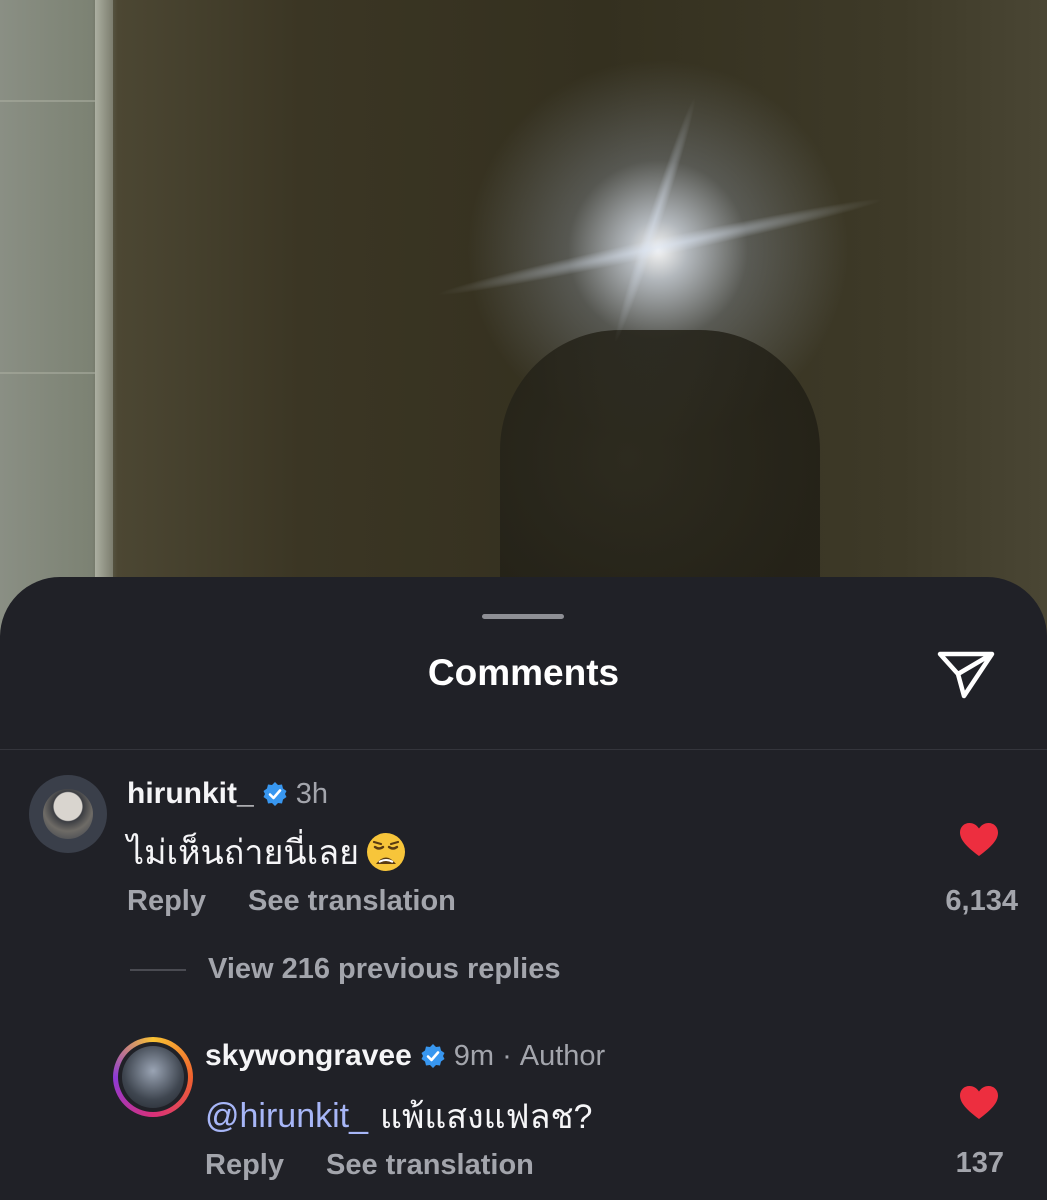 The height and width of the screenshot is (1200, 1047). I want to click on view-replies-label: View 216 previous replies, so click(384, 969).